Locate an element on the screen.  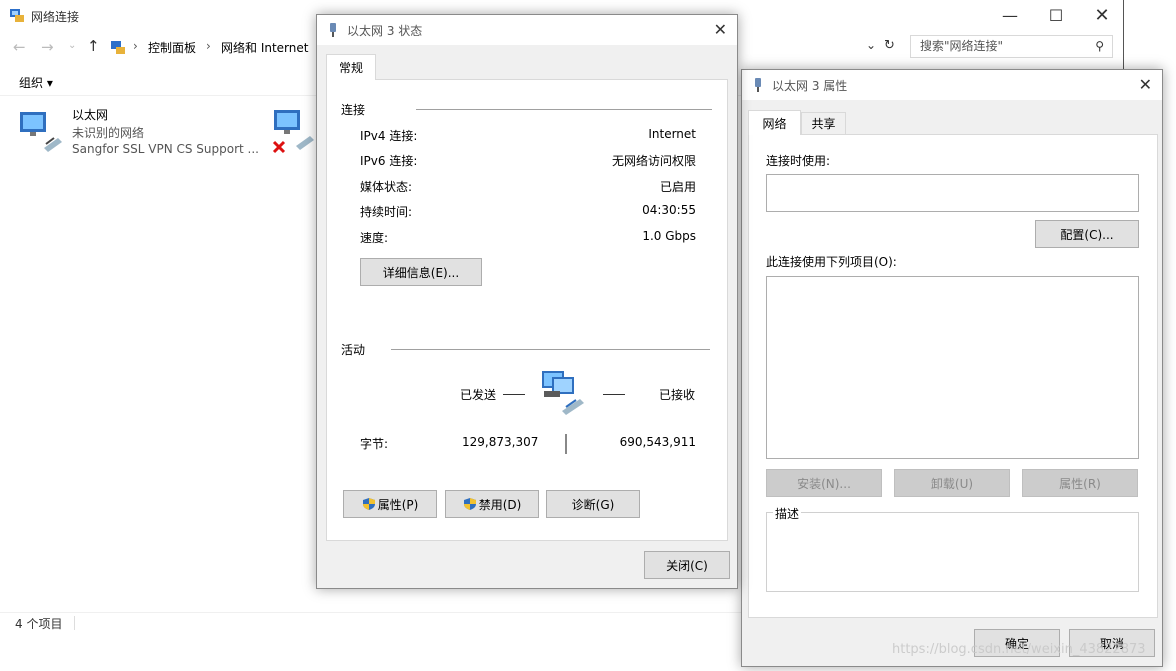
watermark: https://blog.csdn.net/weixin_43822873 is located at coordinates (1019, 649).